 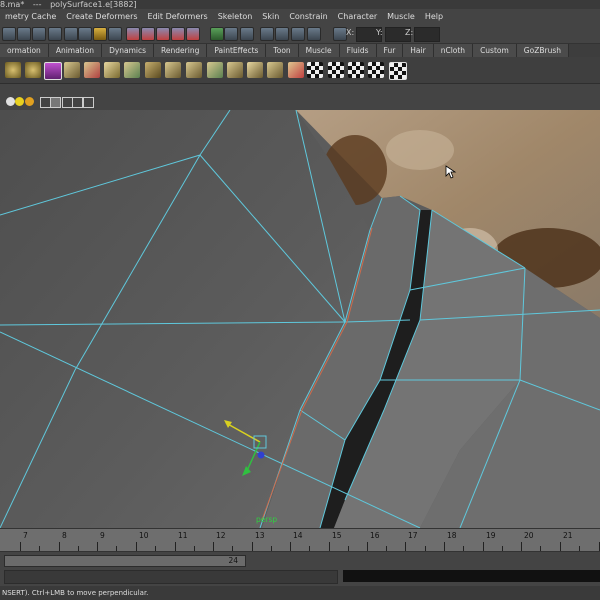 What do you see at coordinates (350, 32) in the screenshot?
I see `x-field-label: X:` at bounding box center [350, 32].